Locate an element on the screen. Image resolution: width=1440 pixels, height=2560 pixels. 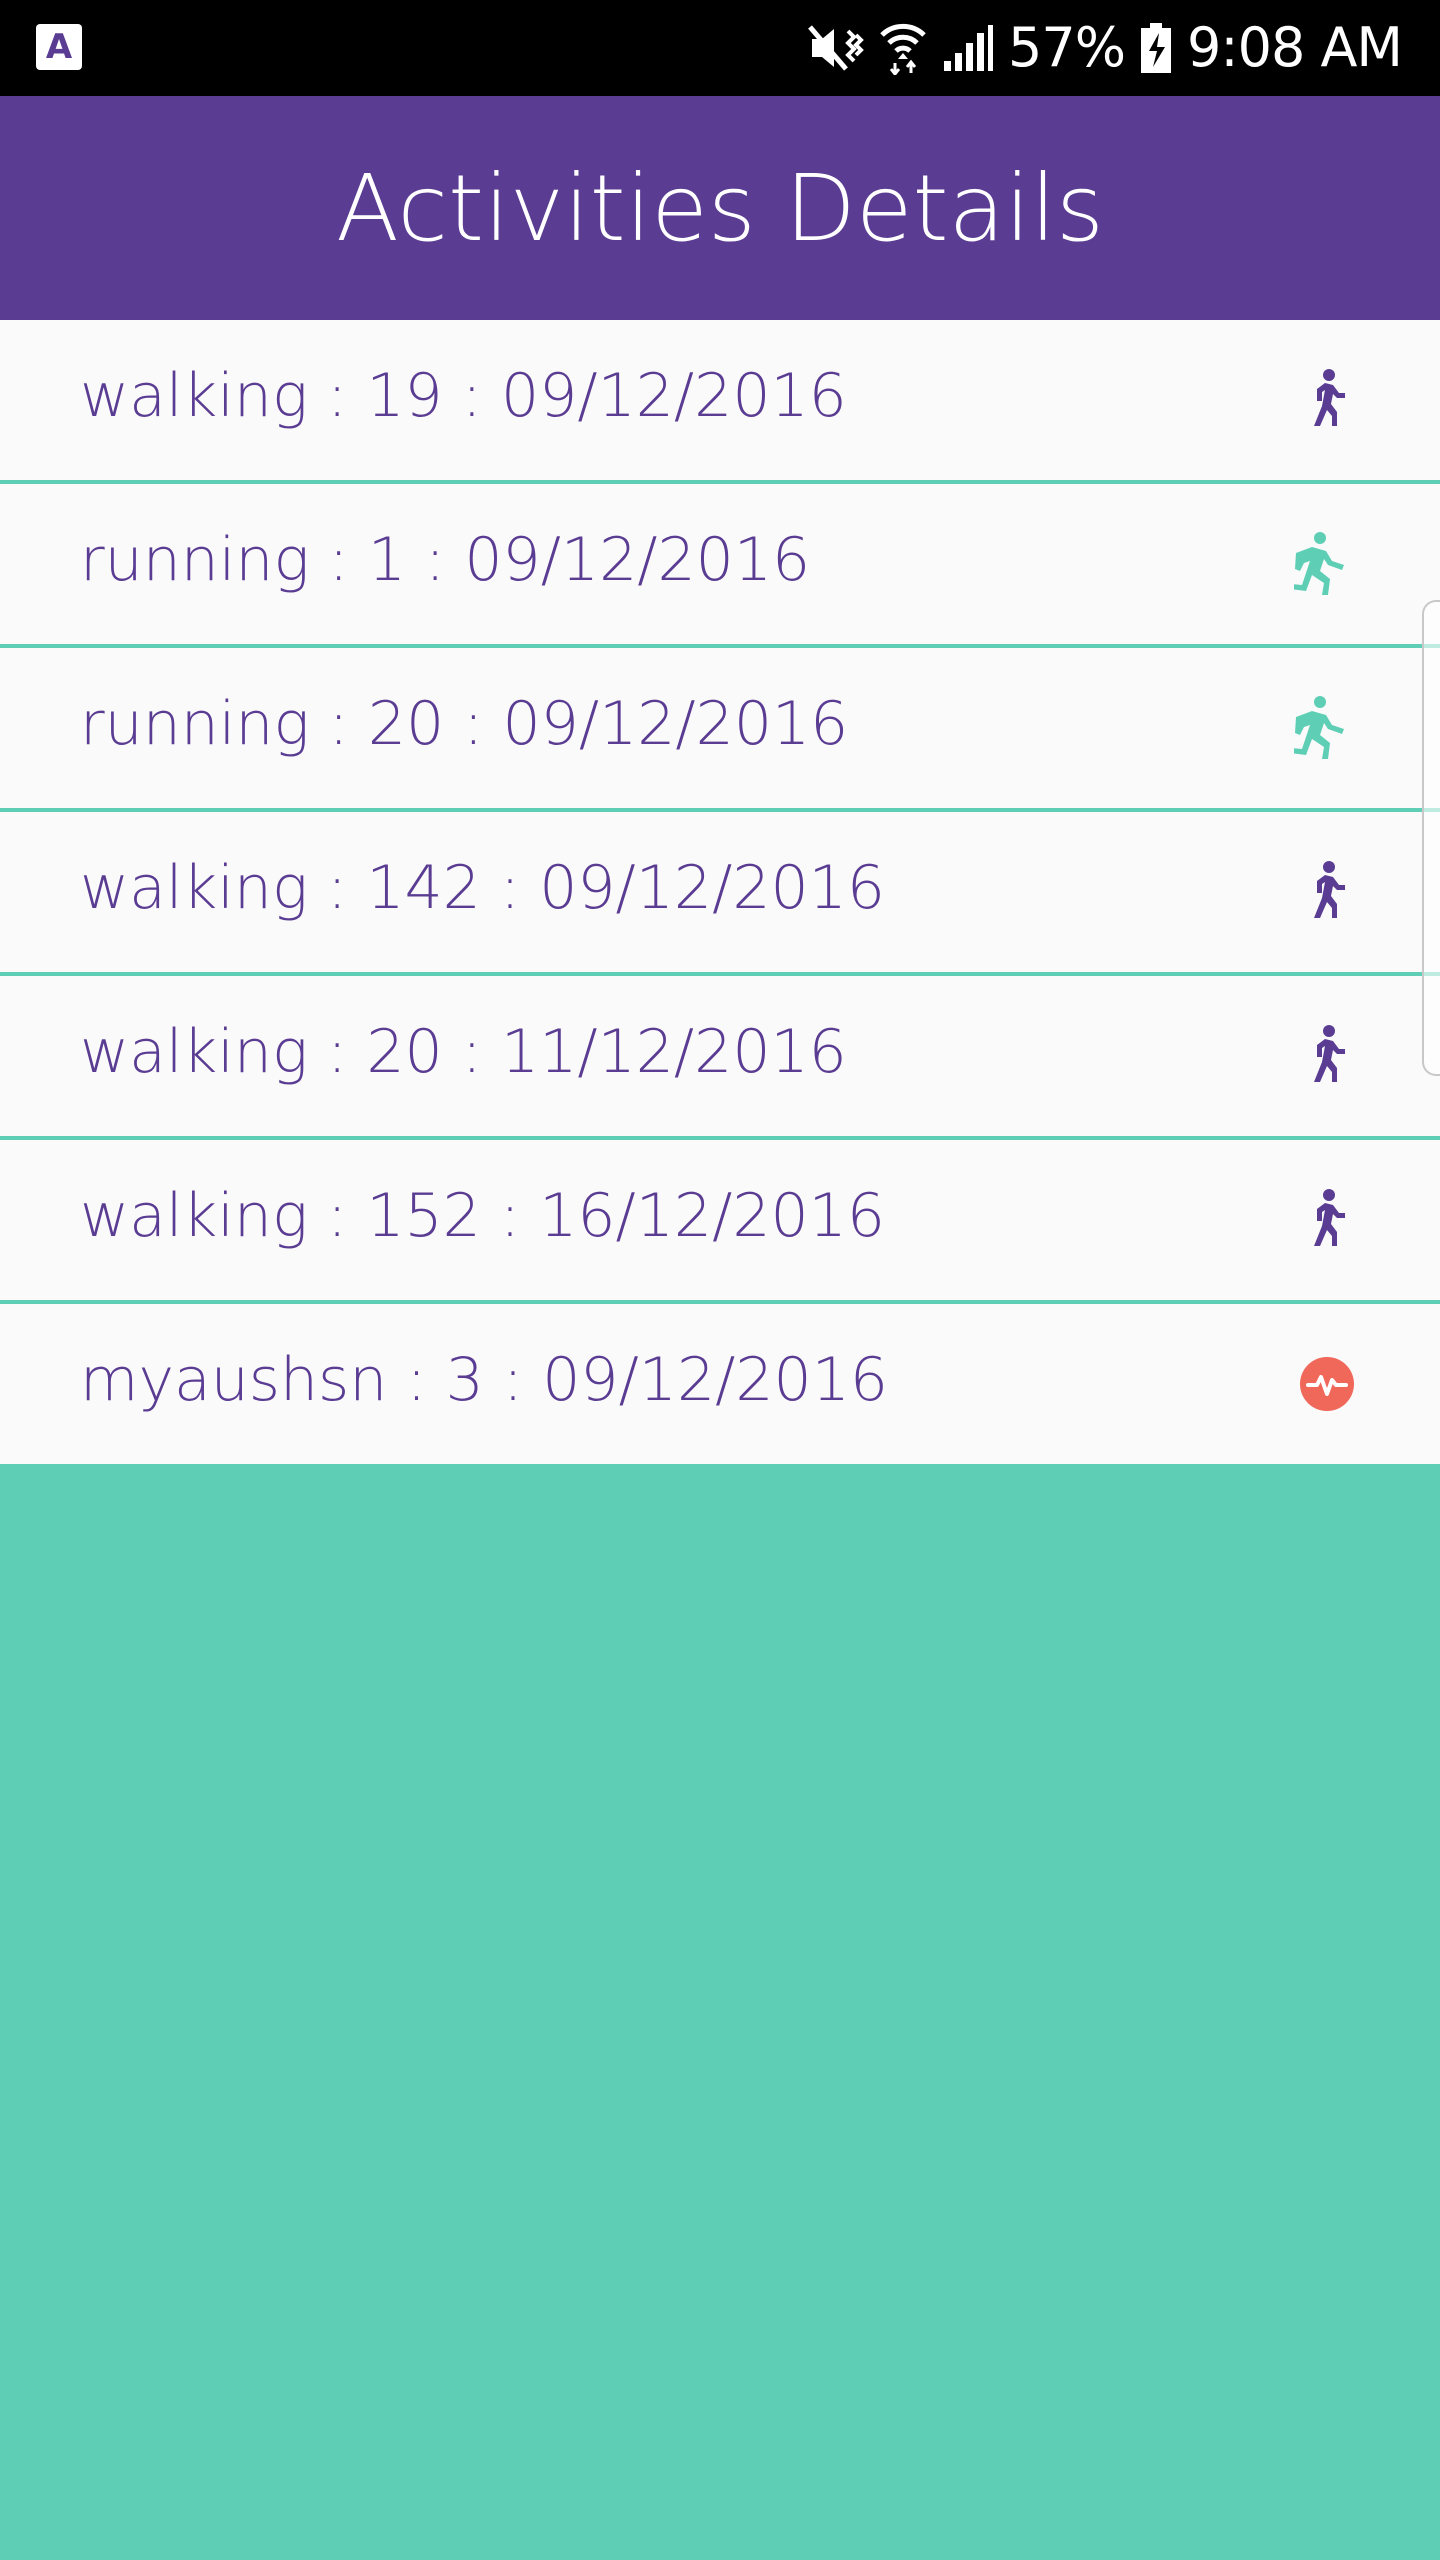
app-bar: Activities Details is located at coordinates (720, 208).